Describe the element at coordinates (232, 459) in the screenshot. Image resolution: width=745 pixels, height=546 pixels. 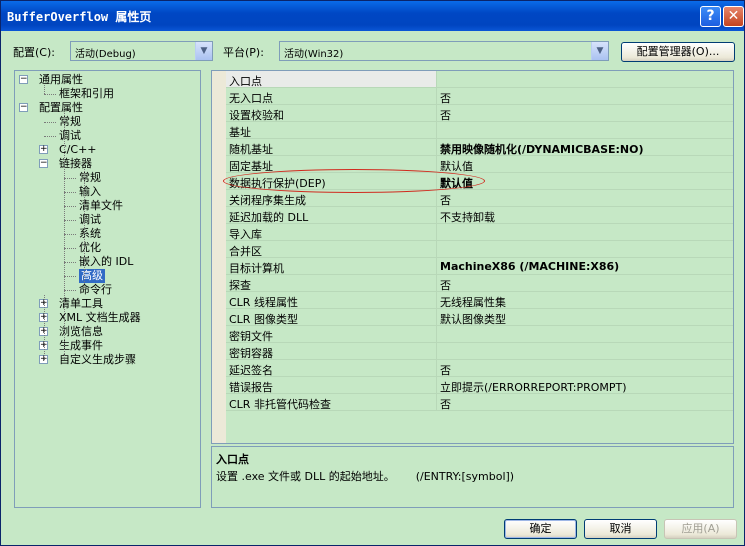
I see `description-title: 入口点` at that location.